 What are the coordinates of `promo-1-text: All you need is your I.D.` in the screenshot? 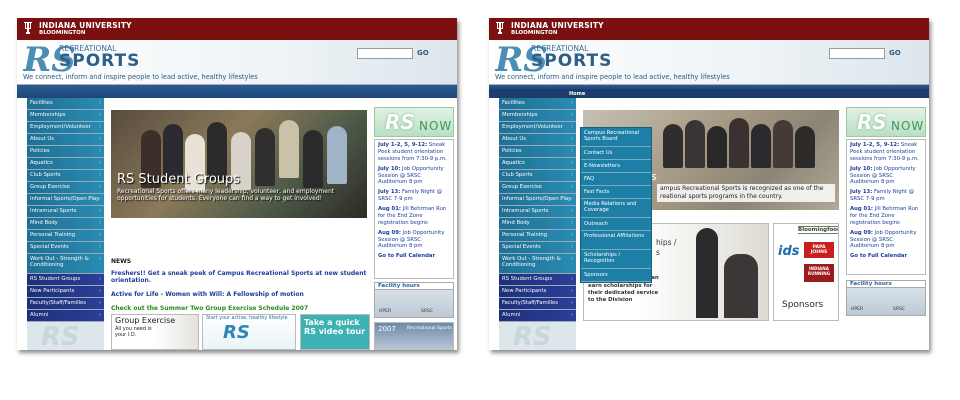 It's located at (133, 332).